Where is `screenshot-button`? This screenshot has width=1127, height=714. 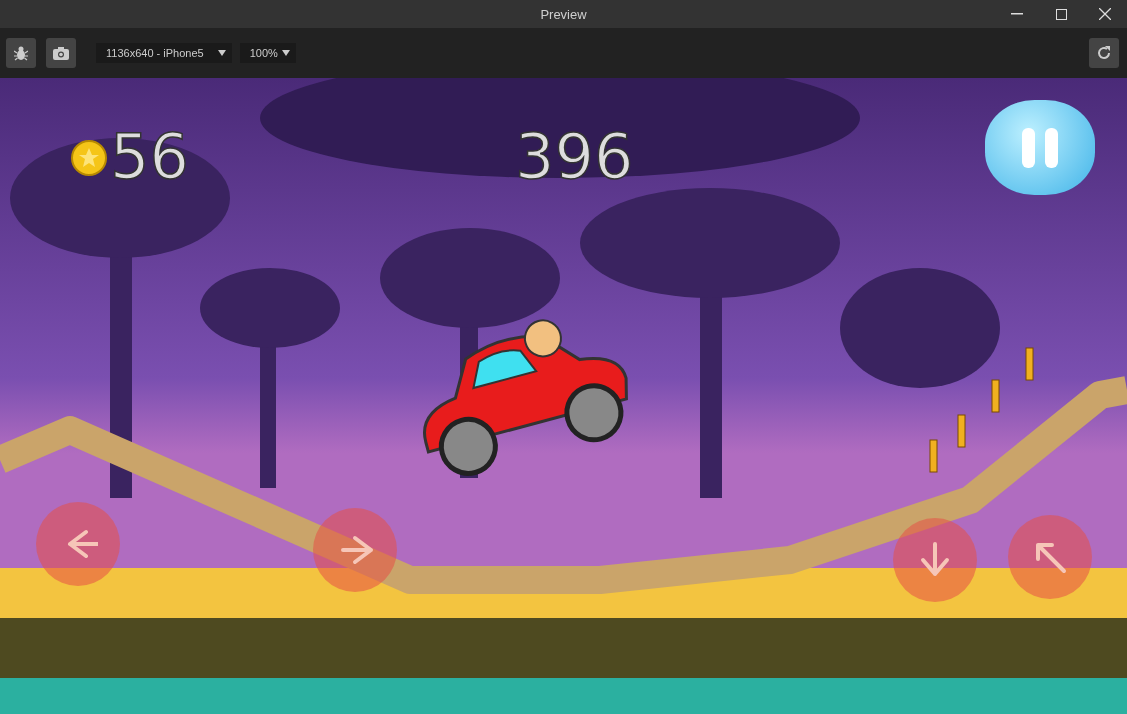 screenshot-button is located at coordinates (61, 53).